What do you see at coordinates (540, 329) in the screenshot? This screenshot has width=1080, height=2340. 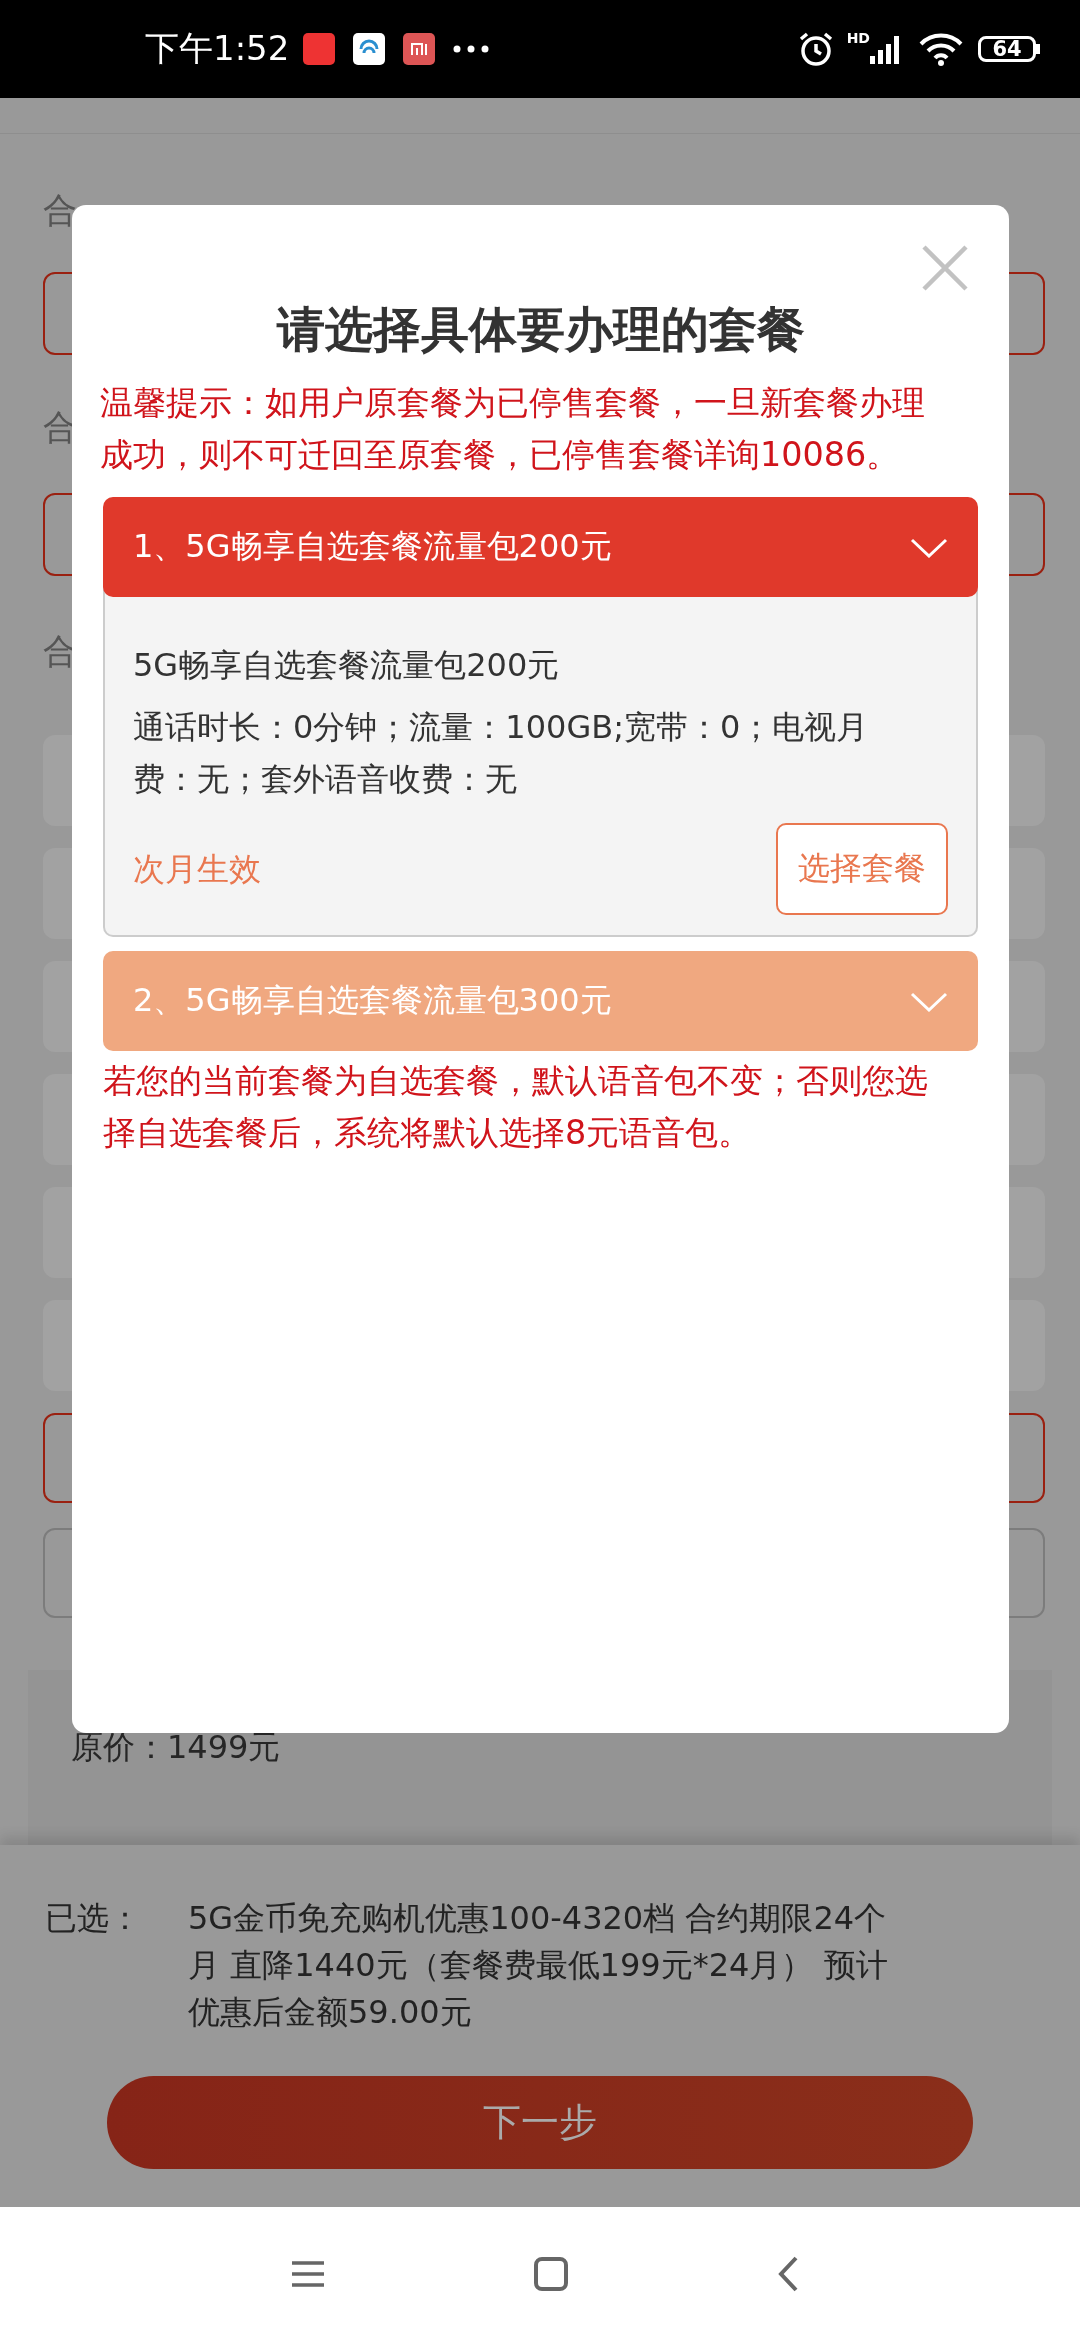 I see `dialog-title: 请选择具体要办理的套餐` at bounding box center [540, 329].